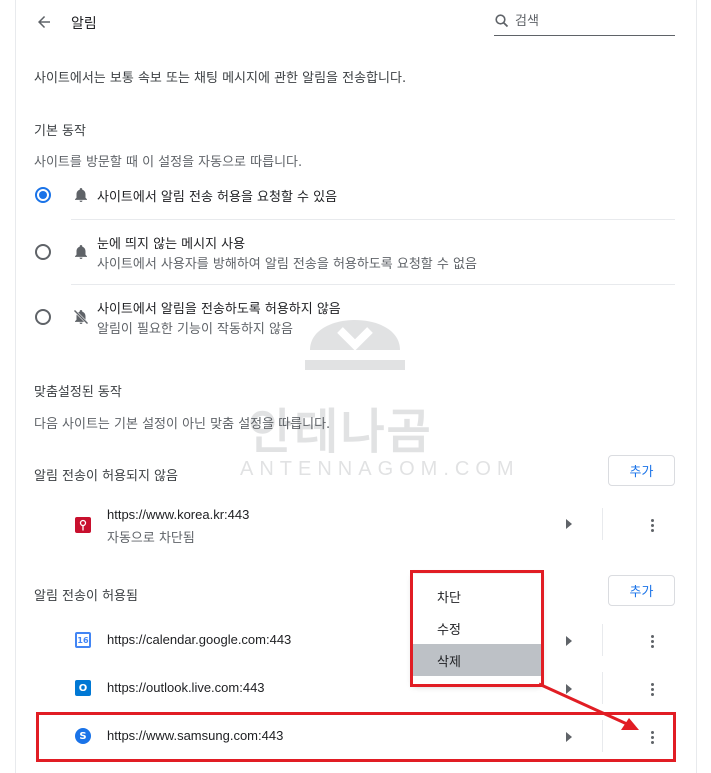 The height and width of the screenshot is (773, 711). Describe the element at coordinates (220, 78) in the screenshot. I see `page-description: 사이트에서는 보통 속보 또는 채팅 메시지에 관한 알림을 전송합니다.` at that location.